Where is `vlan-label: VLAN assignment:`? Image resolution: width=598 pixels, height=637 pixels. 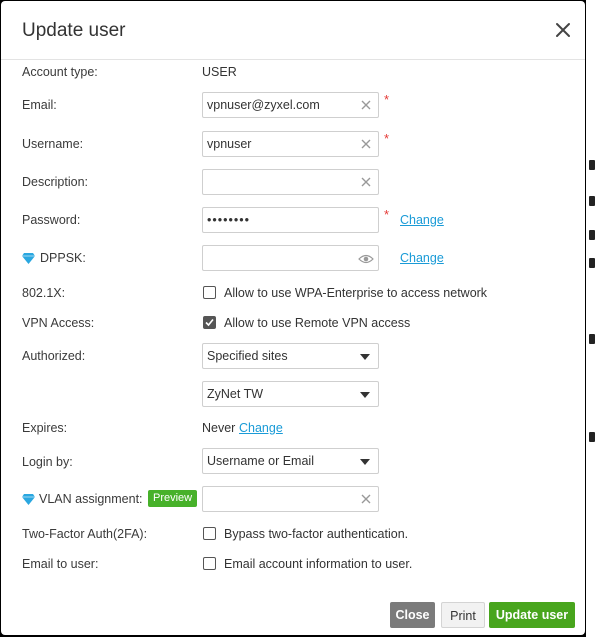 vlan-label: VLAN assignment: is located at coordinates (91, 499).